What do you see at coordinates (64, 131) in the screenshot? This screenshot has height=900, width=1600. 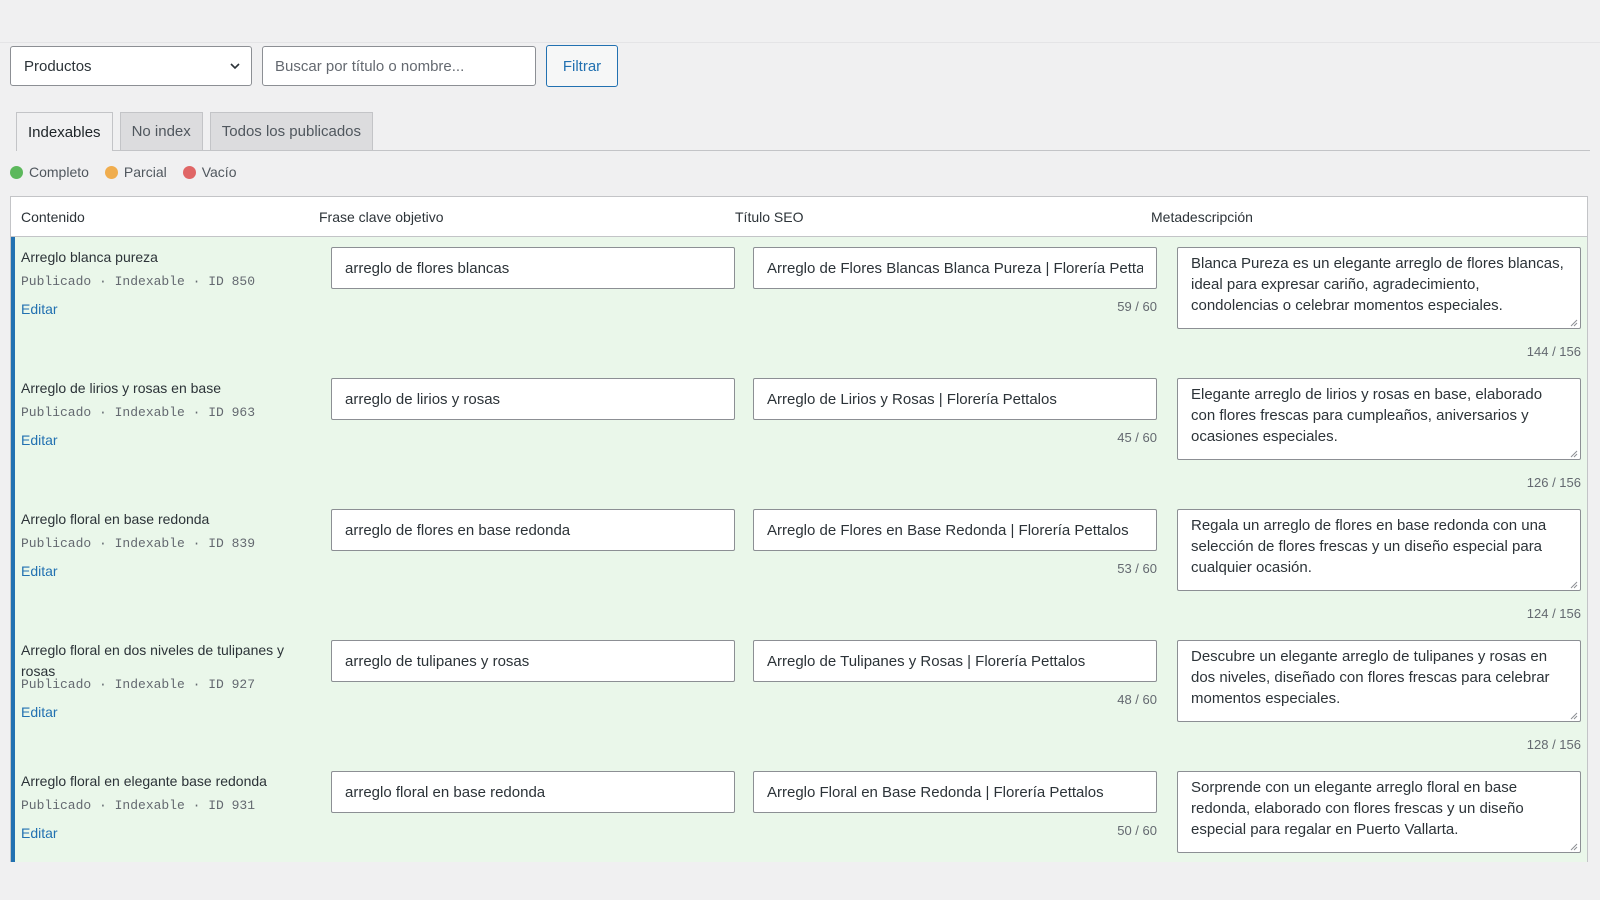 I see `tab-indexables: Indexables` at bounding box center [64, 131].